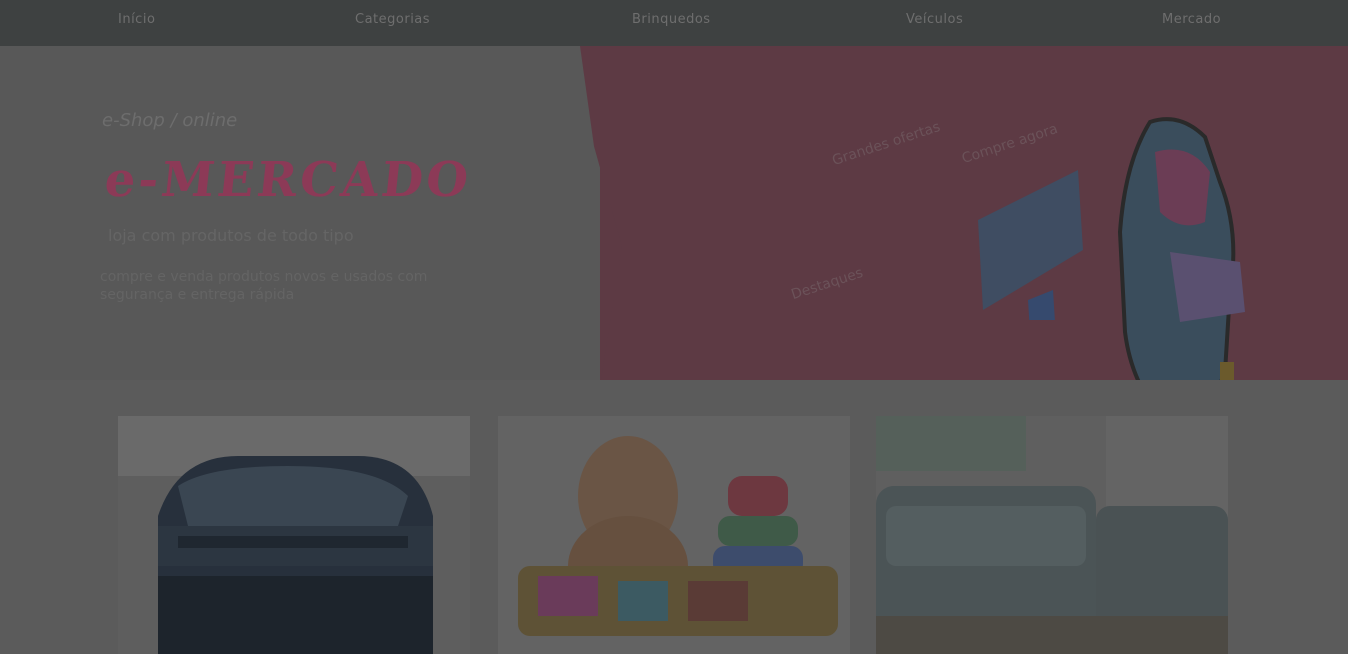  I want to click on nav-item-vehicles: Veículos, so click(934, 19).